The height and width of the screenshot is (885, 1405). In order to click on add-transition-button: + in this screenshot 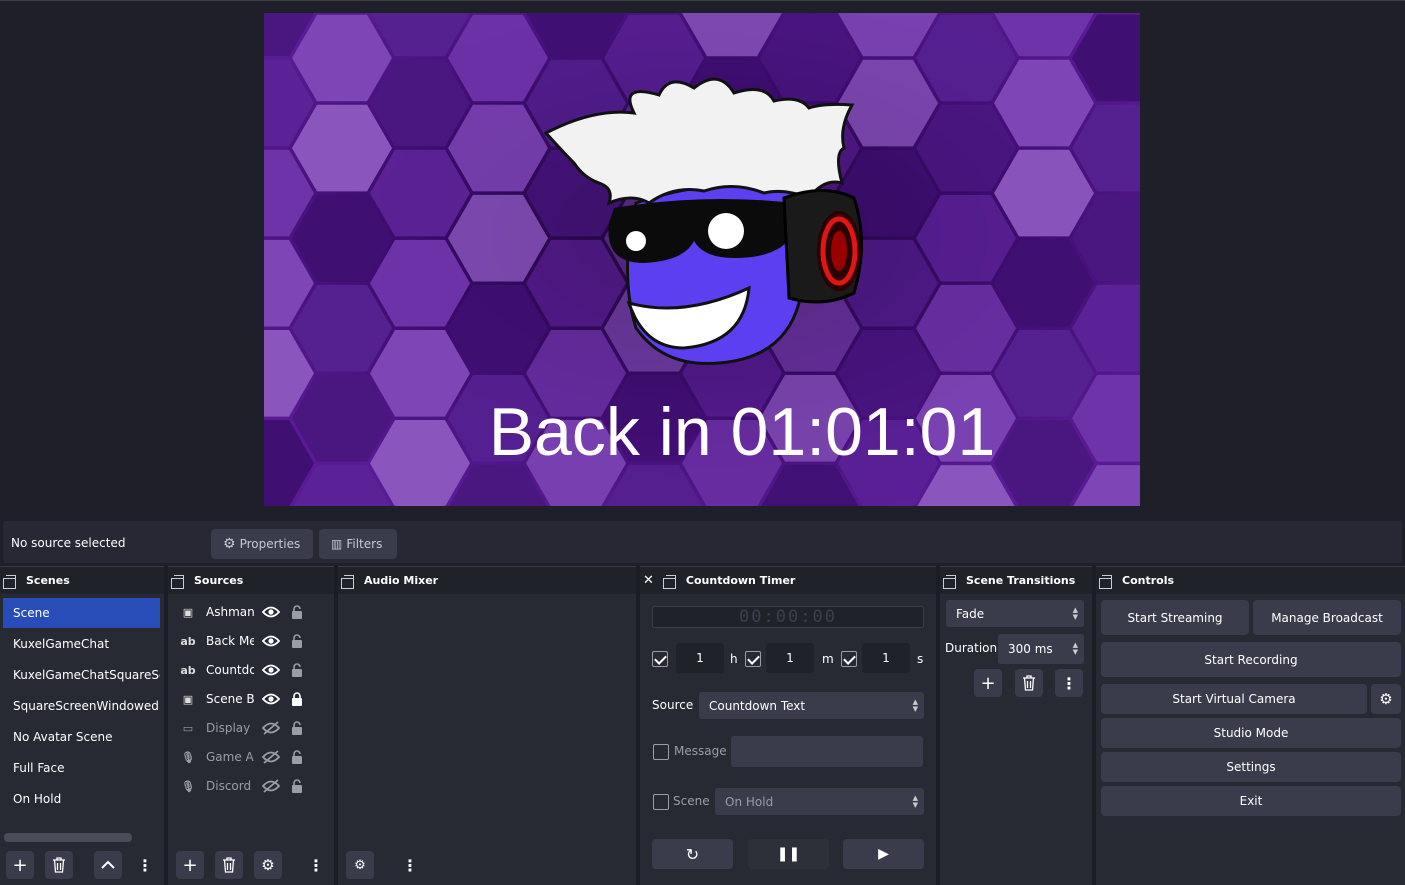, I will do `click(988, 683)`.